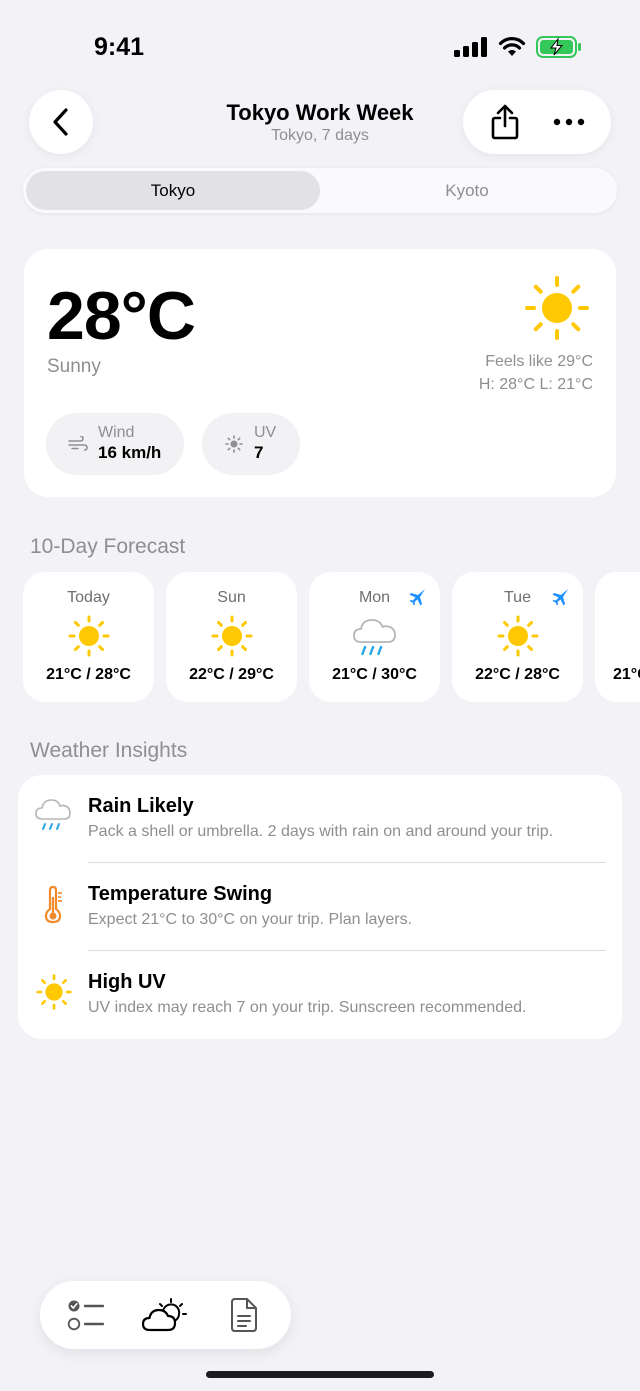  Describe the element at coordinates (512, 46) in the screenshot. I see `wifi-icon` at that location.